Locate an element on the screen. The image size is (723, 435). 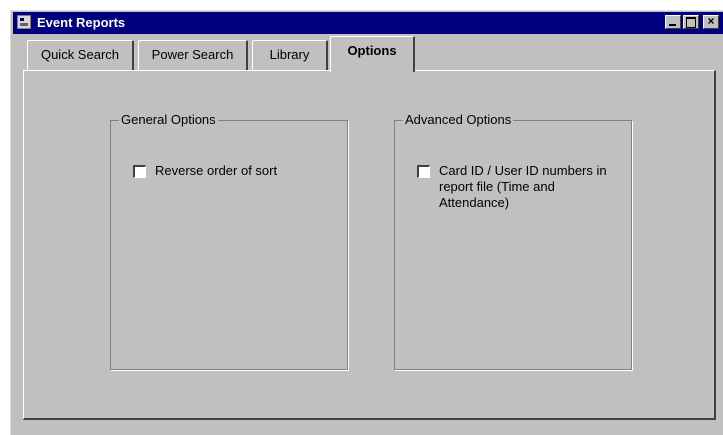
tab-quick-search: Quick Search is located at coordinates (80, 55).